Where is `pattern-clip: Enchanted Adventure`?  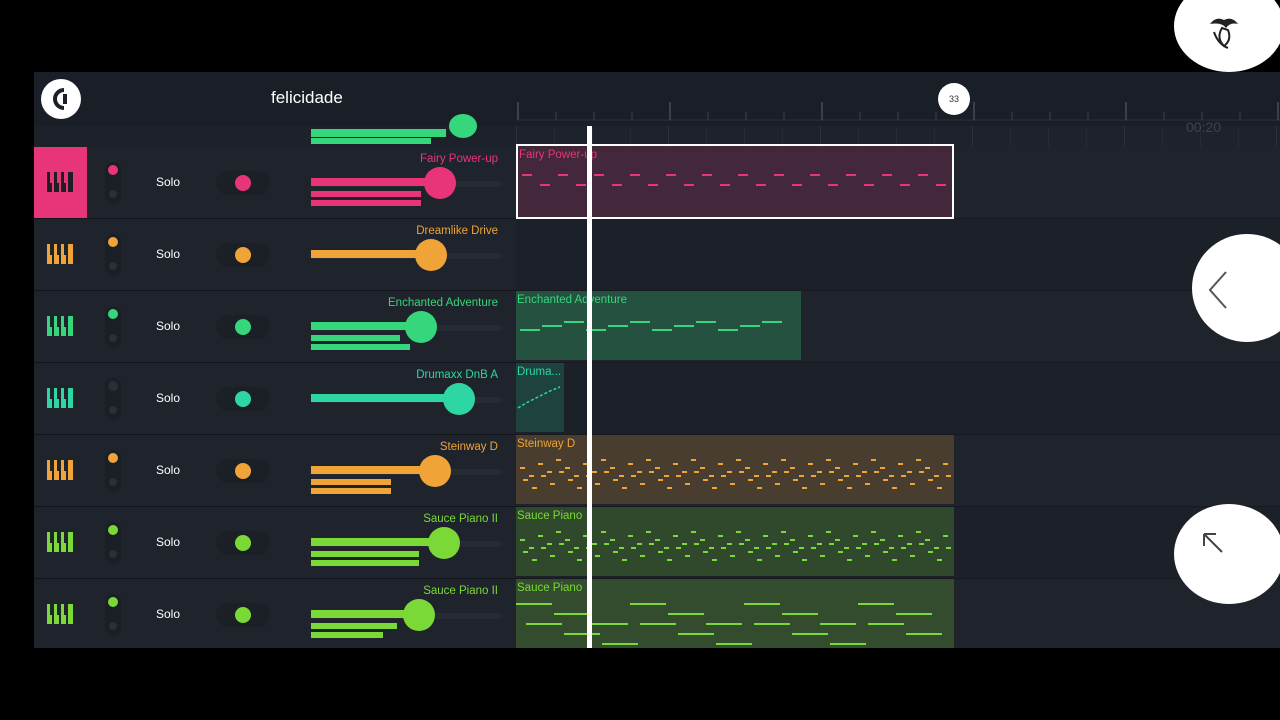 pattern-clip: Enchanted Adventure is located at coordinates (658, 325).